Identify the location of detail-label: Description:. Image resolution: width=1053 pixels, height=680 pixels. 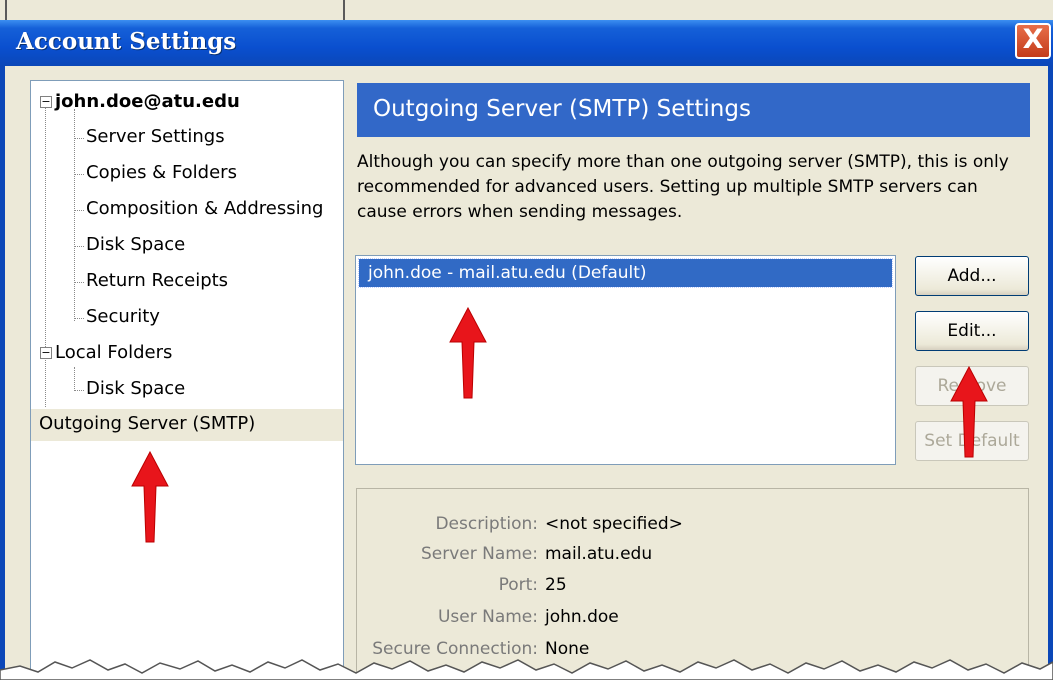
(486, 524).